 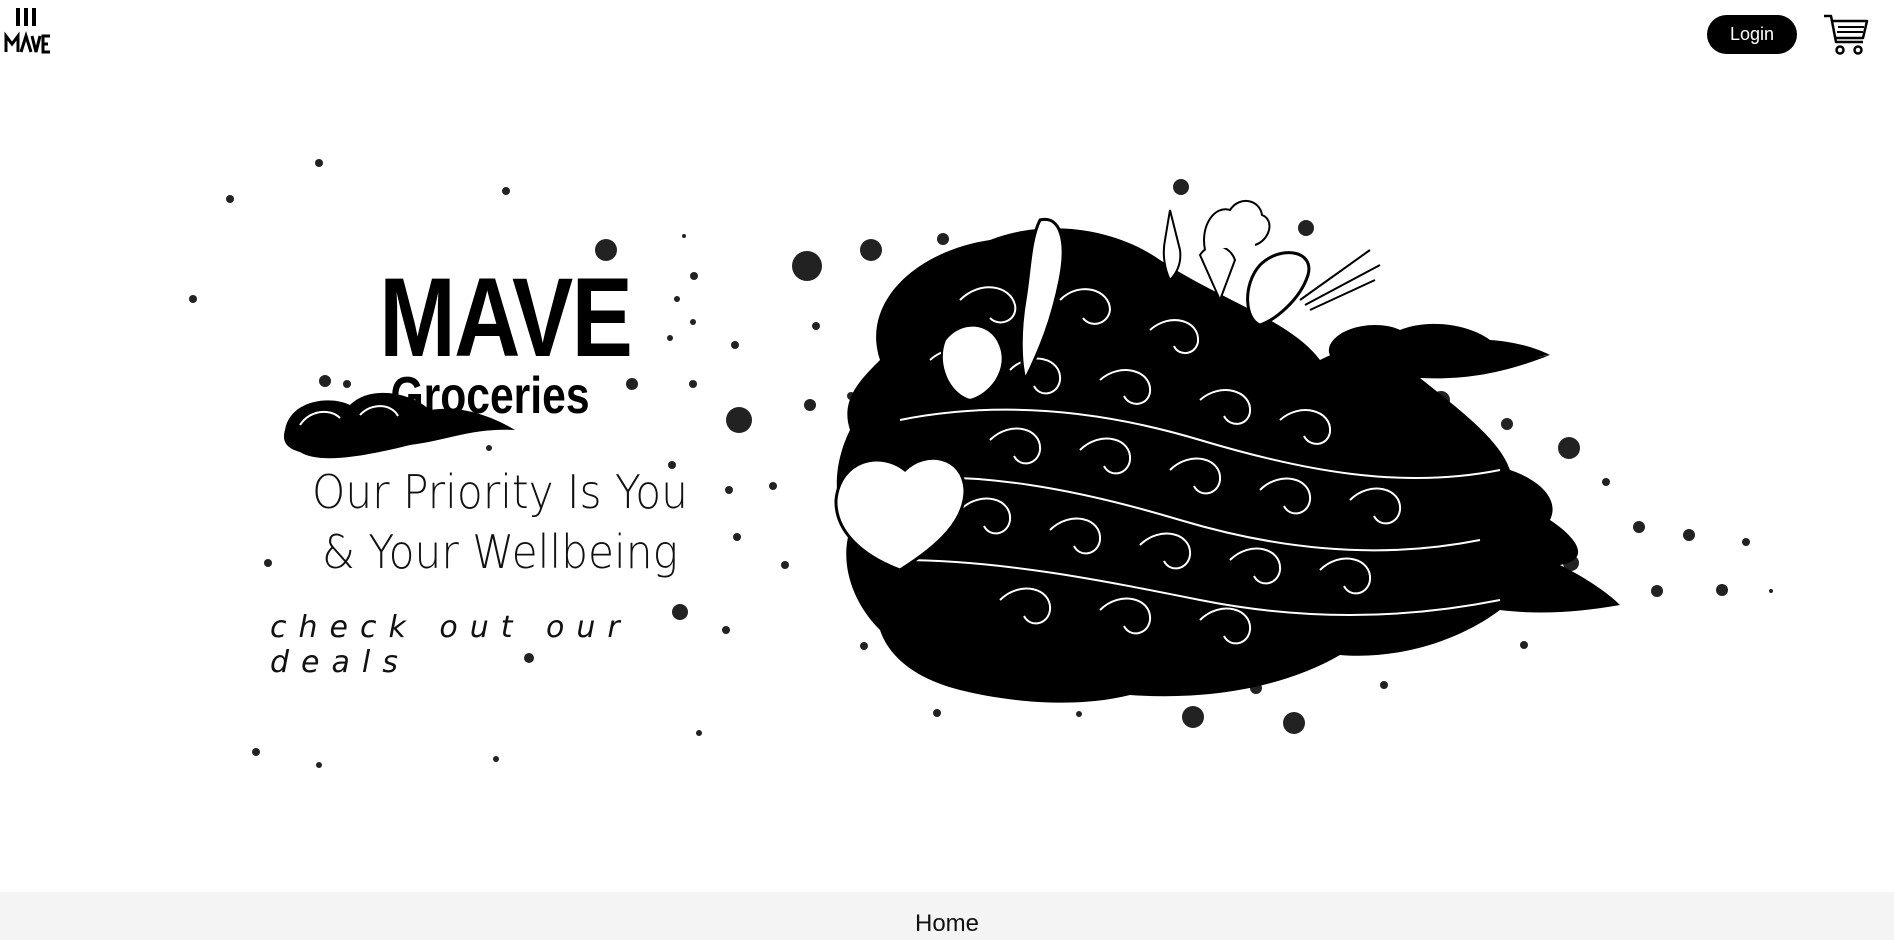 I want to click on tagline-line-2: & Your Wellbeing, so click(x=500, y=552).